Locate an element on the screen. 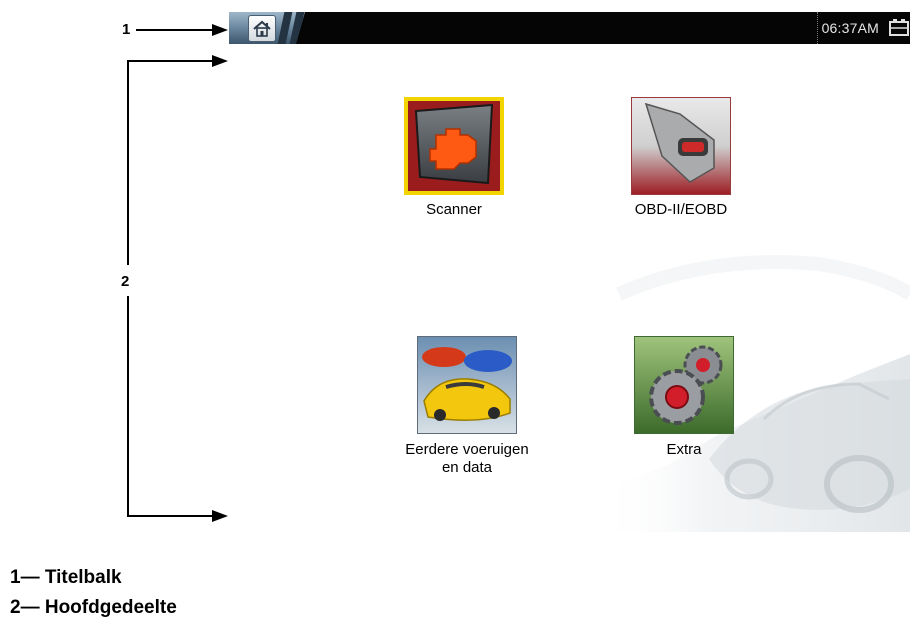 The width and height of the screenshot is (910, 628). callout-2-bracket-bottom is located at coordinates (170, 516).